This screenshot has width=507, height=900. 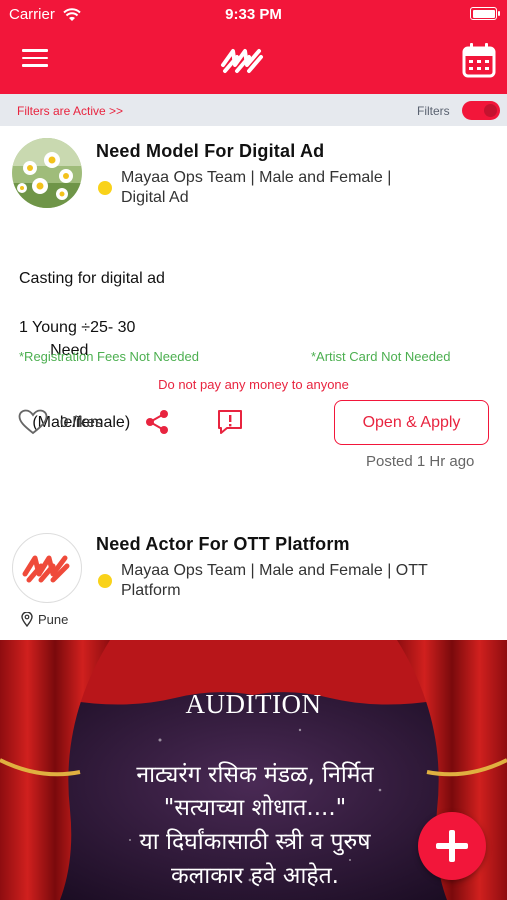 I want to click on status-bar: Carrier 9:33 PM, so click(x=253, y=15).